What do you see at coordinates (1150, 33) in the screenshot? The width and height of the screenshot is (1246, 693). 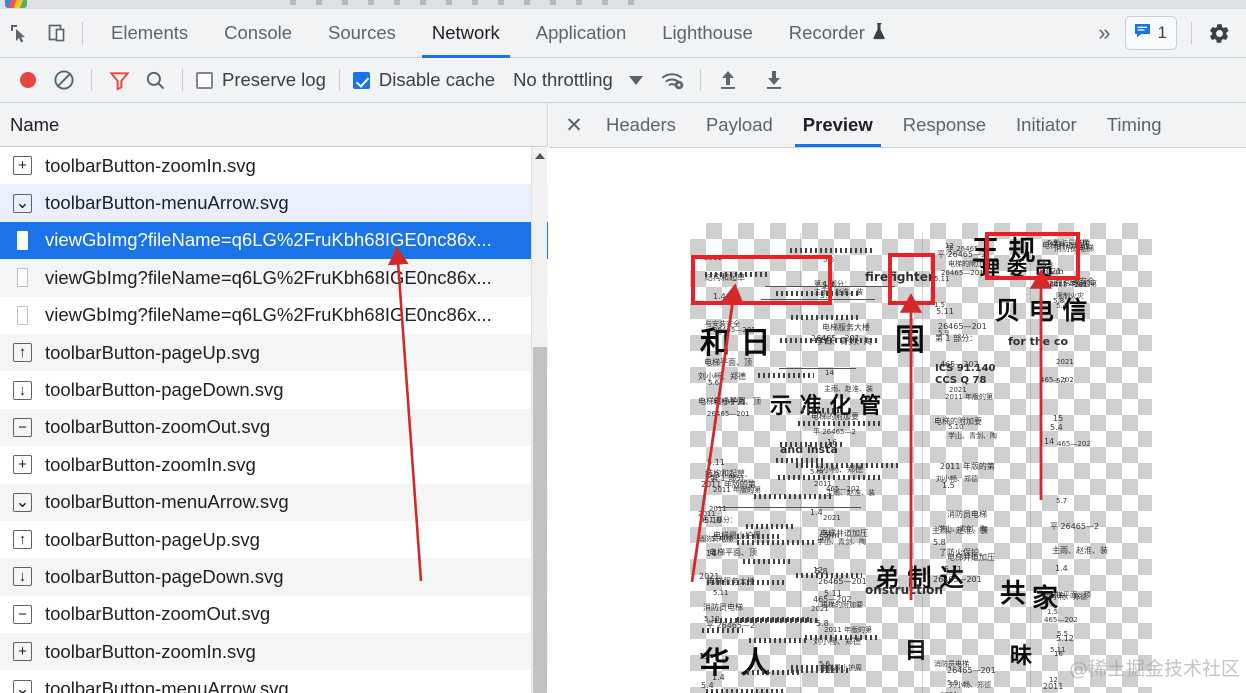 I see `status-badge: 1` at bounding box center [1150, 33].